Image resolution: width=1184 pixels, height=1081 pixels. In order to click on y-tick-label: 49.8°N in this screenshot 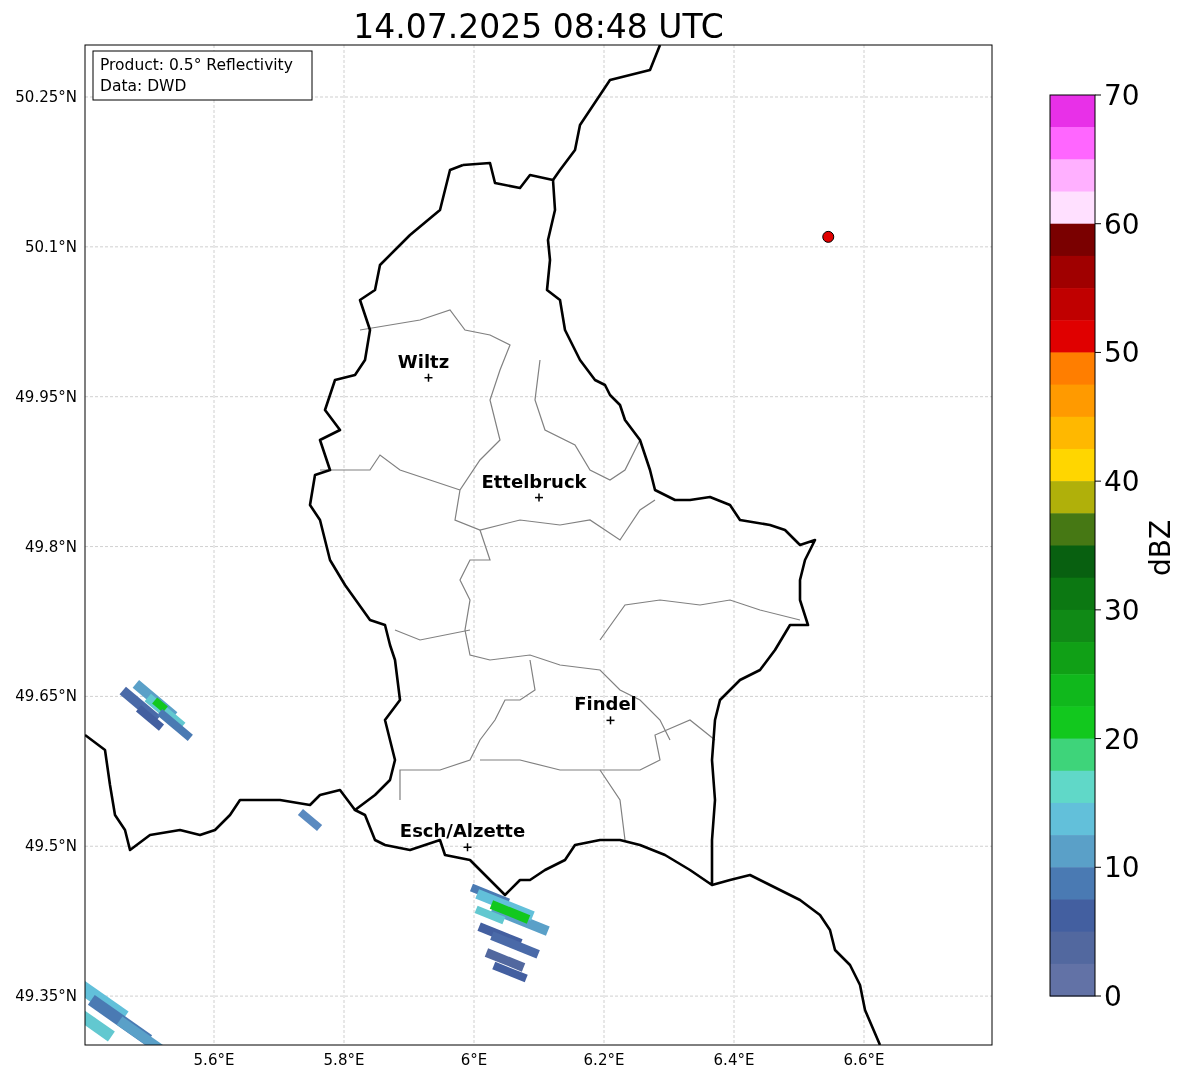, I will do `click(50, 546)`.